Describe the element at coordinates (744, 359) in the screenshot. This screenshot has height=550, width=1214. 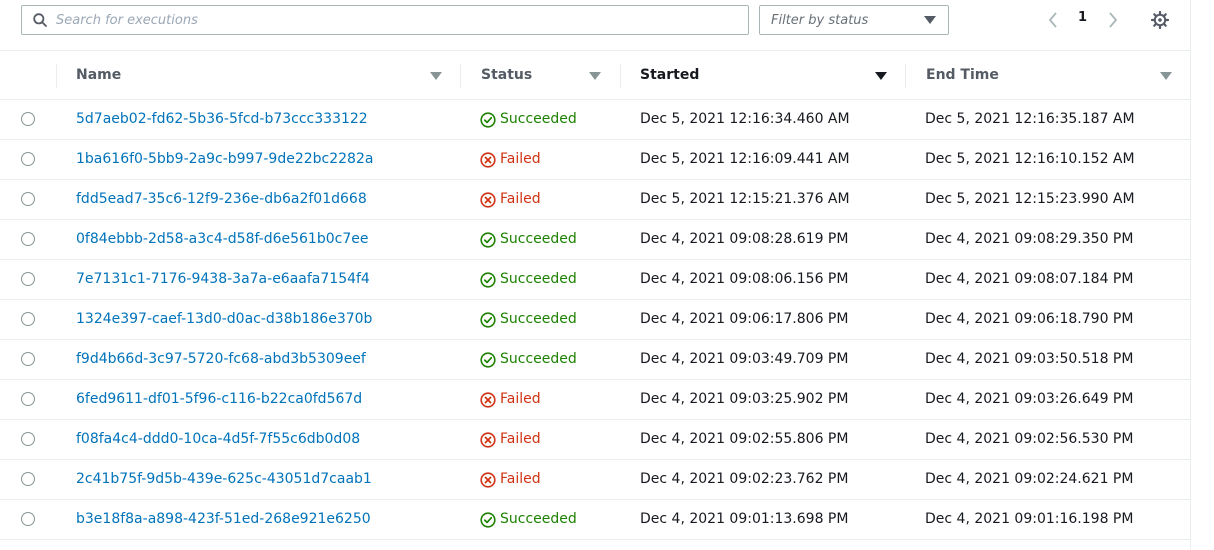
I see `started-time: Dec 4, 2021 09:03:49.709 PM` at that location.